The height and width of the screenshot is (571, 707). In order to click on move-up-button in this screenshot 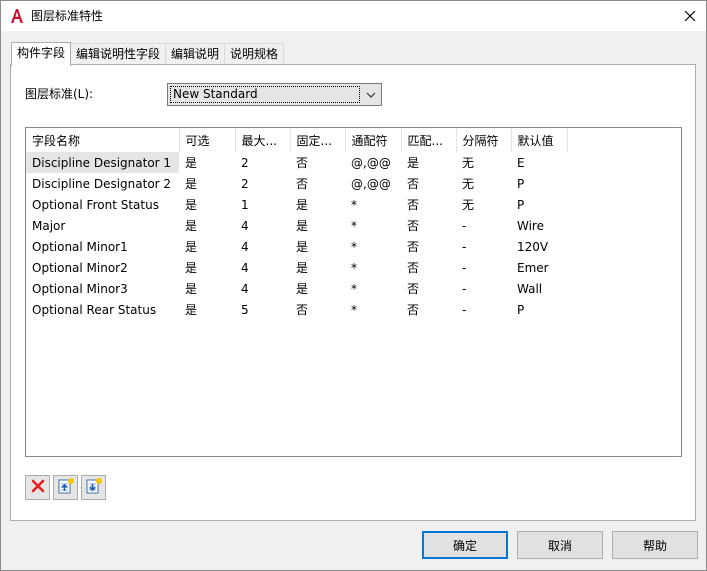, I will do `click(65, 487)`.